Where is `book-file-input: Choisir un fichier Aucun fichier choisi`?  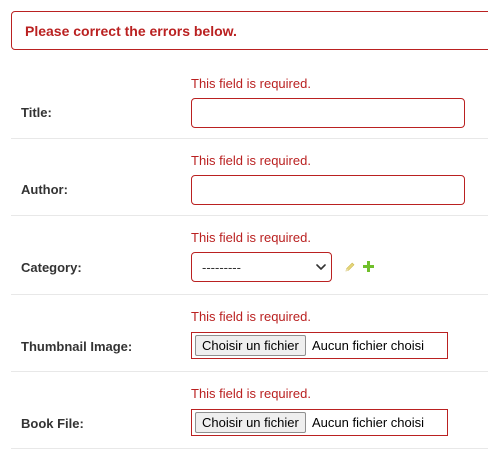 book-file-input: Choisir un fichier Aucun fichier choisi is located at coordinates (319, 422).